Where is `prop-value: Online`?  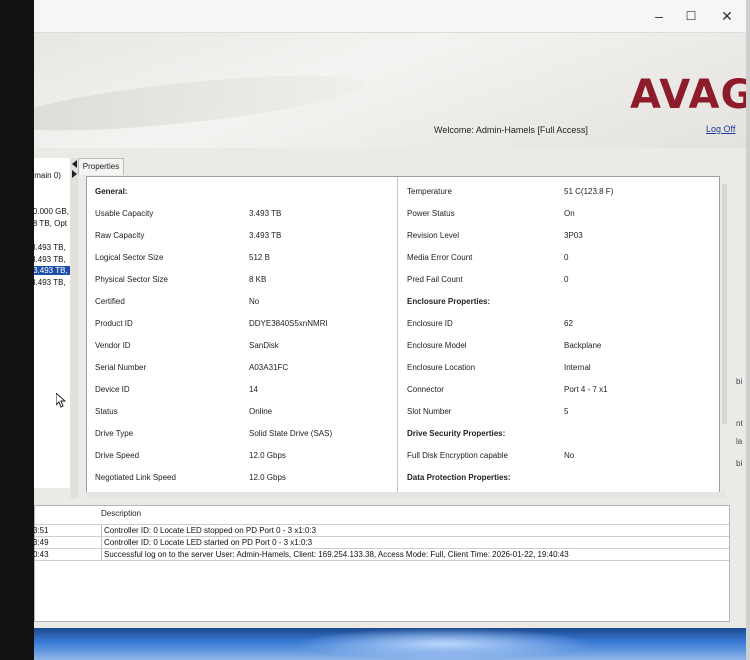 prop-value: Online is located at coordinates (261, 411).